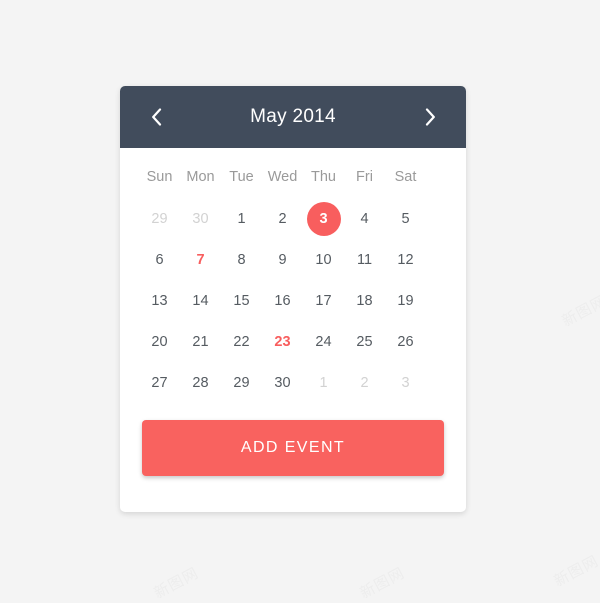 This screenshot has height=603, width=600. I want to click on calendar-week-row: 20 21 22 23 24 25 26, so click(293, 341).